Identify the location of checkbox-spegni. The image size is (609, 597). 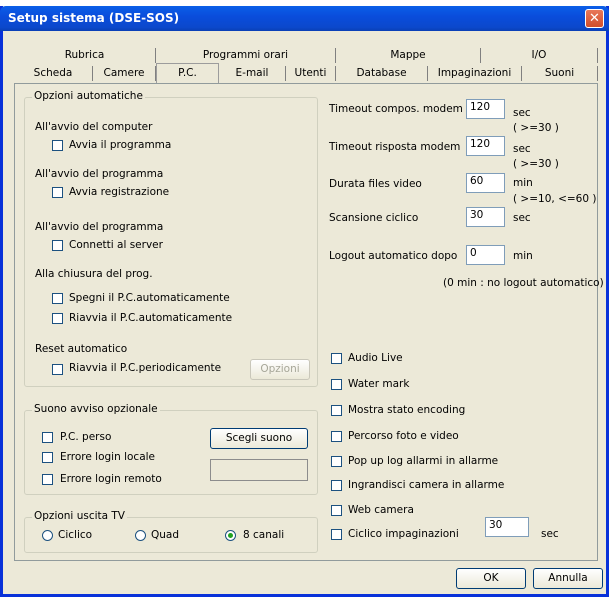
(57, 298).